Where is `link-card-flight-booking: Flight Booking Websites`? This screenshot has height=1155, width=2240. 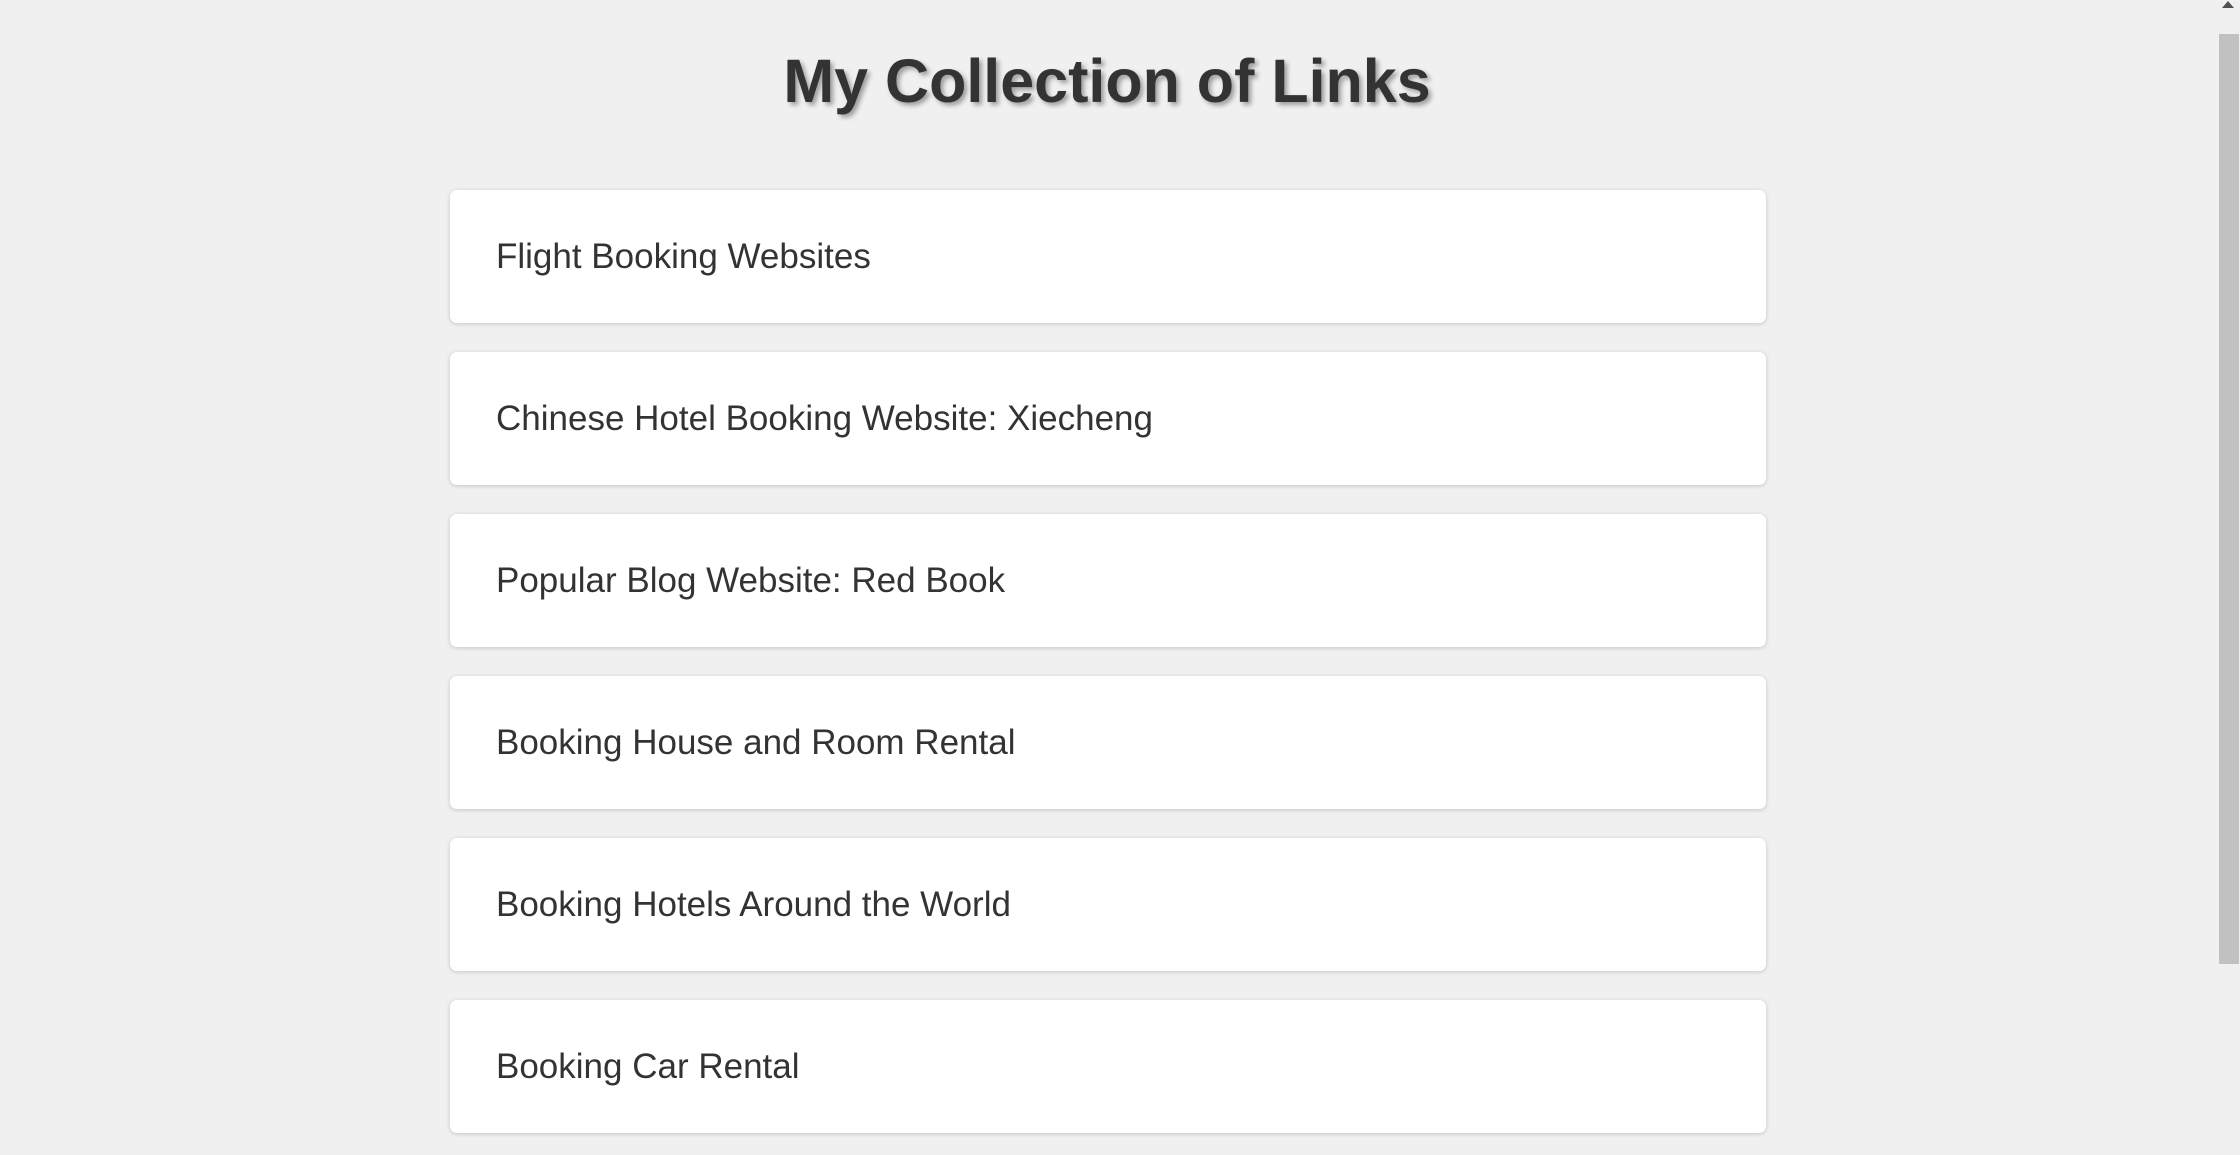
link-card-flight-booking: Flight Booking Websites is located at coordinates (1108, 256).